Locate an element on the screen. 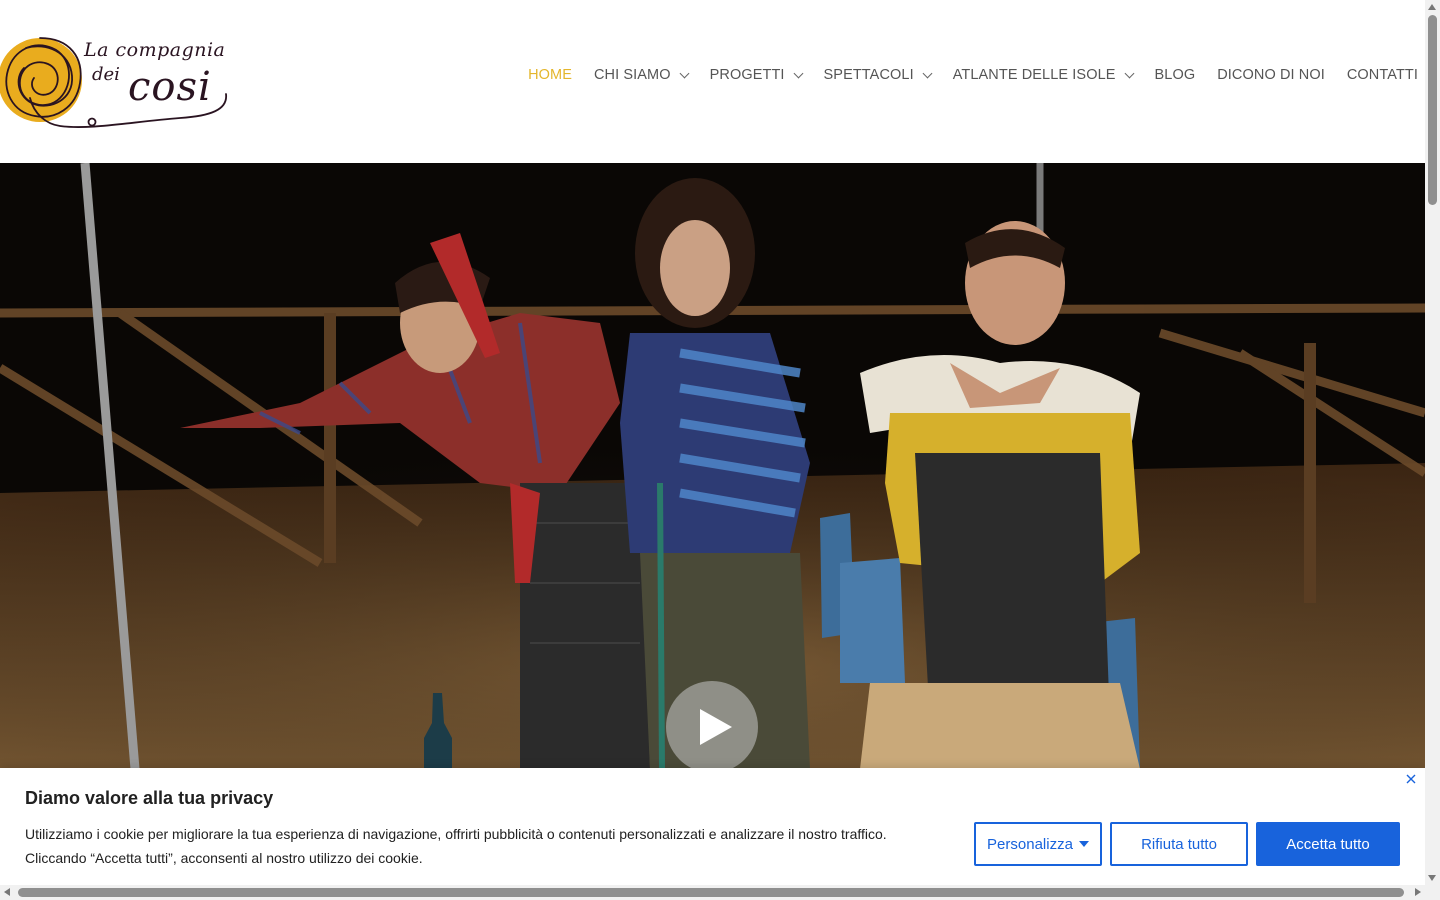 The image size is (1440, 900). reject-label: Rifiuta tutto is located at coordinates (1179, 844).